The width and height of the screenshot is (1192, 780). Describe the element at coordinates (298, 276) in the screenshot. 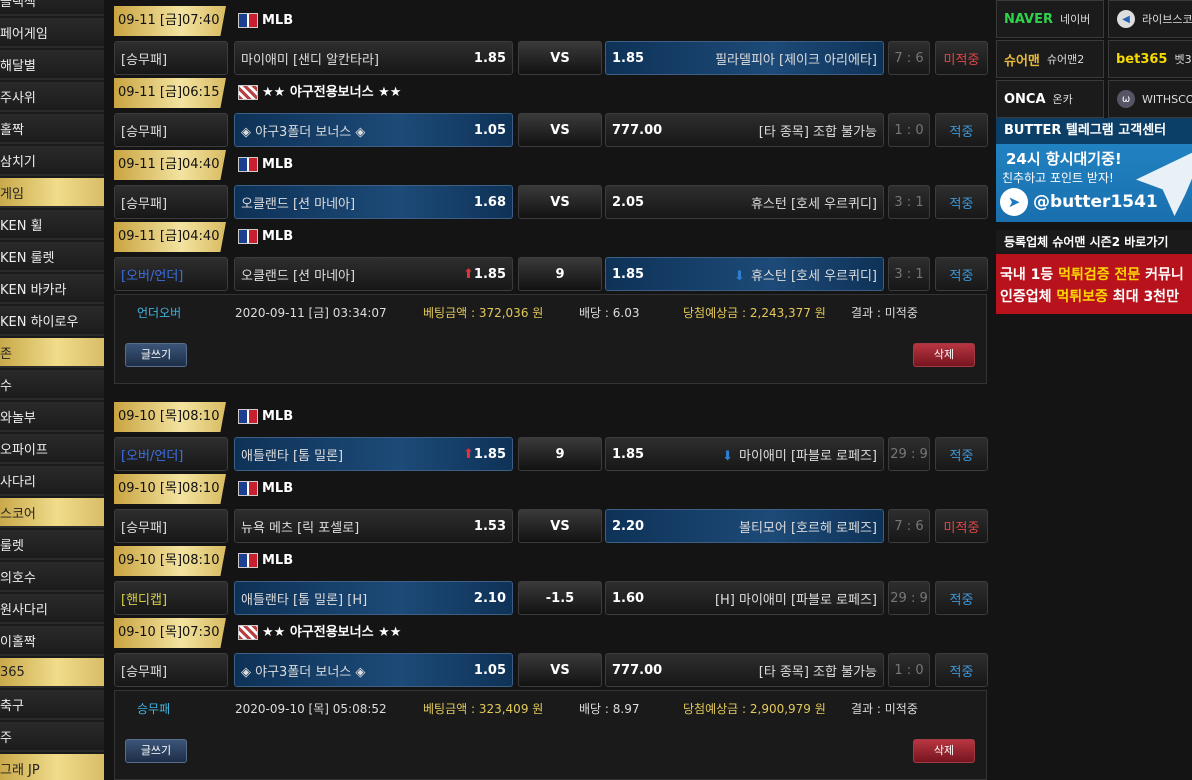

I see `home-team: 오클랜드 [션 마네아]` at that location.